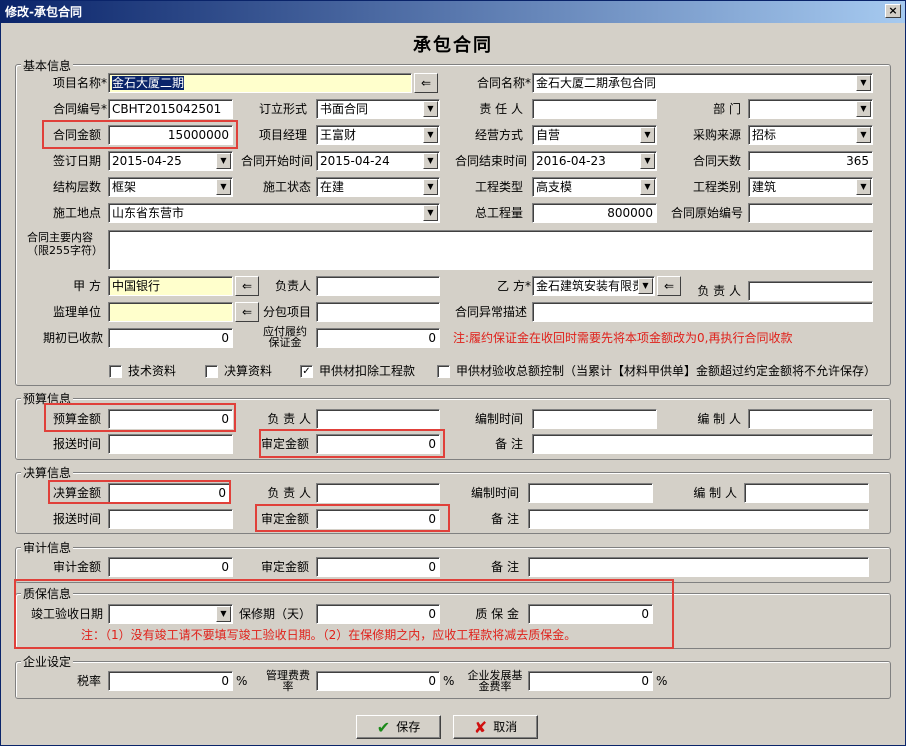 The height and width of the screenshot is (746, 906). What do you see at coordinates (378, 286) in the screenshot?
I see `a-owner-input` at bounding box center [378, 286].